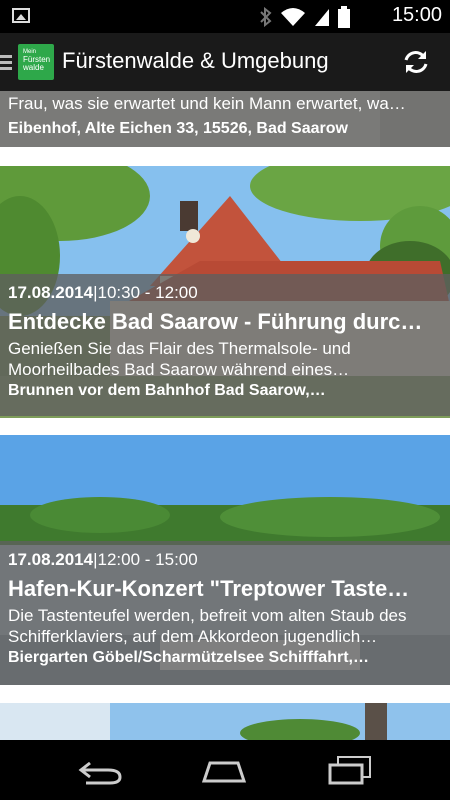  Describe the element at coordinates (100, 770) in the screenshot. I see `back-icon` at that location.